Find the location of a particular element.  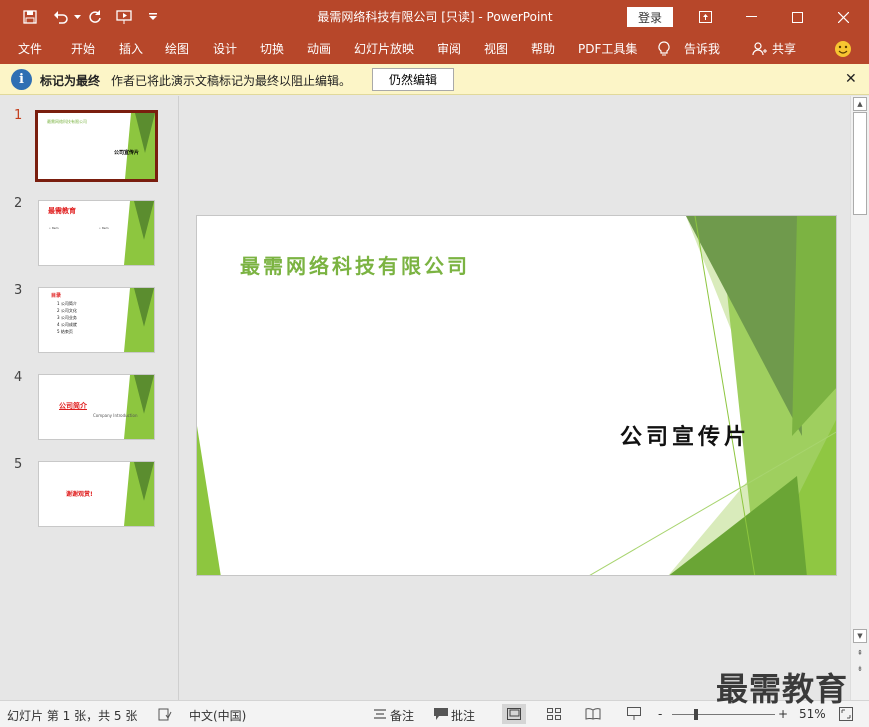

thumbnail-text: 最需教育 is located at coordinates (62, 211).